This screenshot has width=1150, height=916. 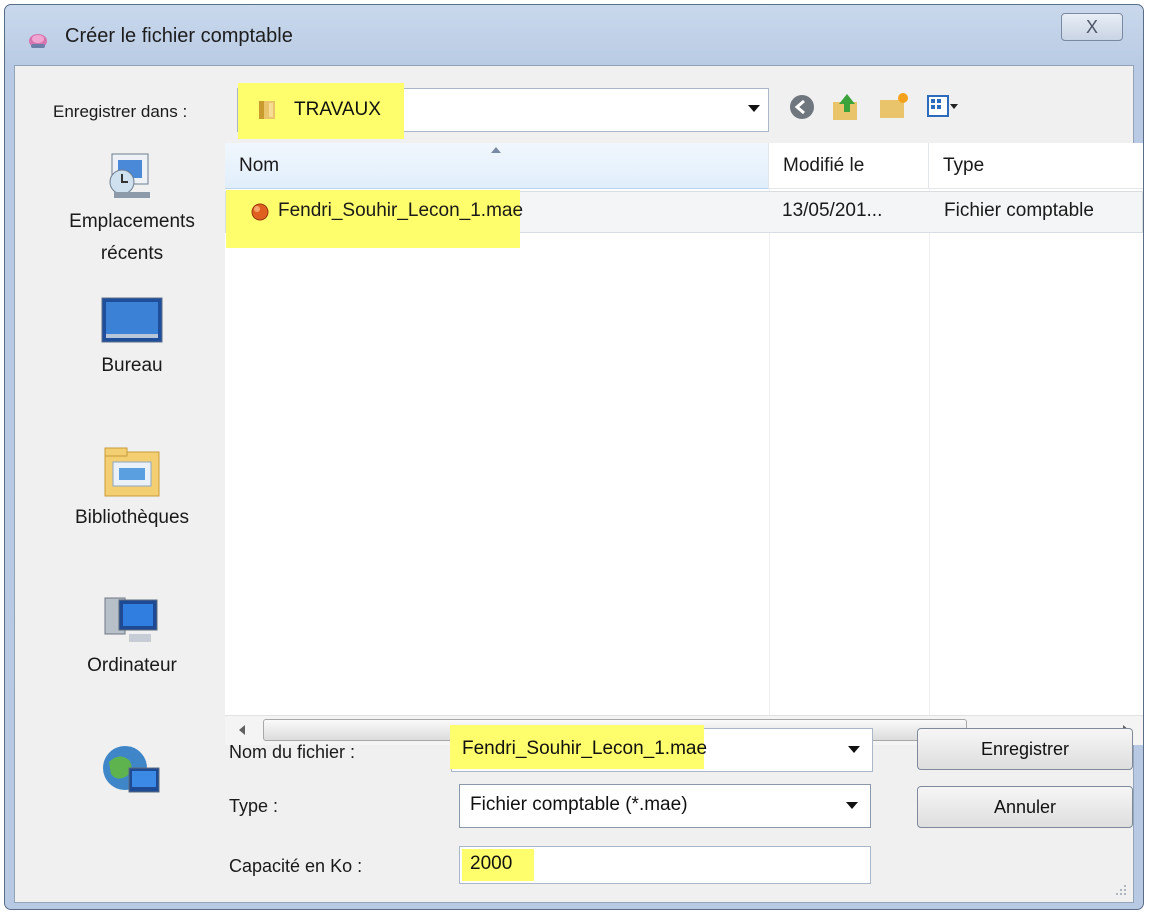 What do you see at coordinates (267, 110) in the screenshot?
I see `folder-icon` at bounding box center [267, 110].